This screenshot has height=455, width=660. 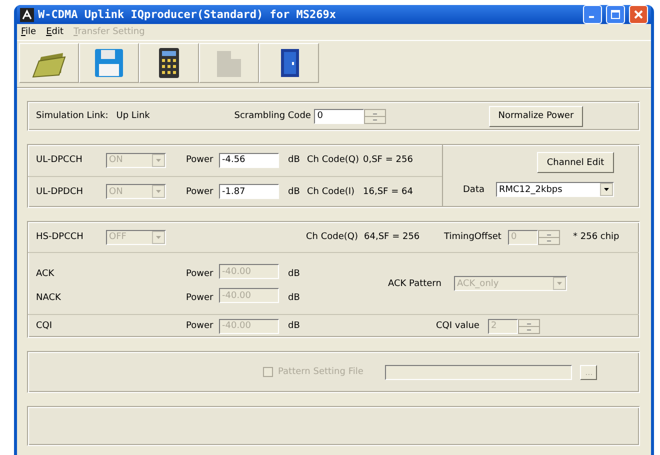 What do you see at coordinates (478, 283) in the screenshot?
I see `dropdown-value: ACK_only` at bounding box center [478, 283].